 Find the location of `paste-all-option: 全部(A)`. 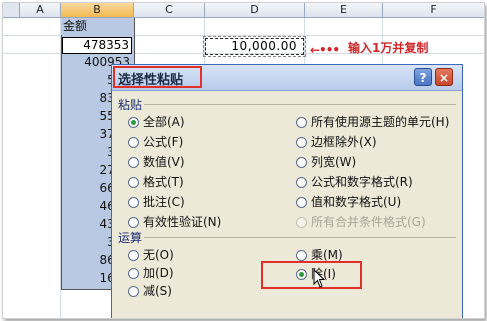

paste-all-option: 全部(A) is located at coordinates (156, 122).